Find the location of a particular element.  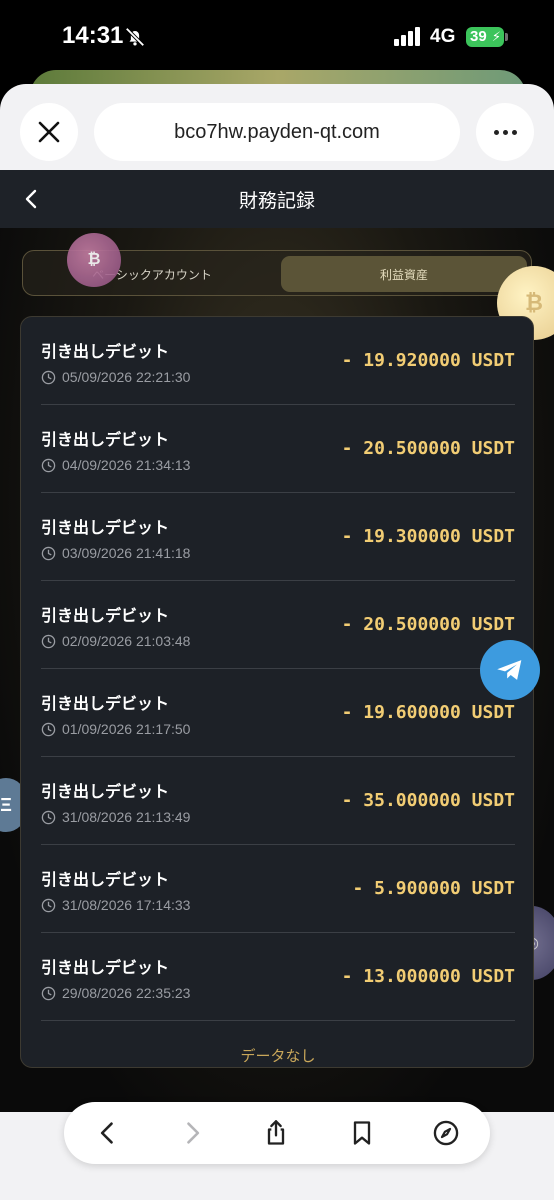

share-icon is located at coordinates (276, 1133).